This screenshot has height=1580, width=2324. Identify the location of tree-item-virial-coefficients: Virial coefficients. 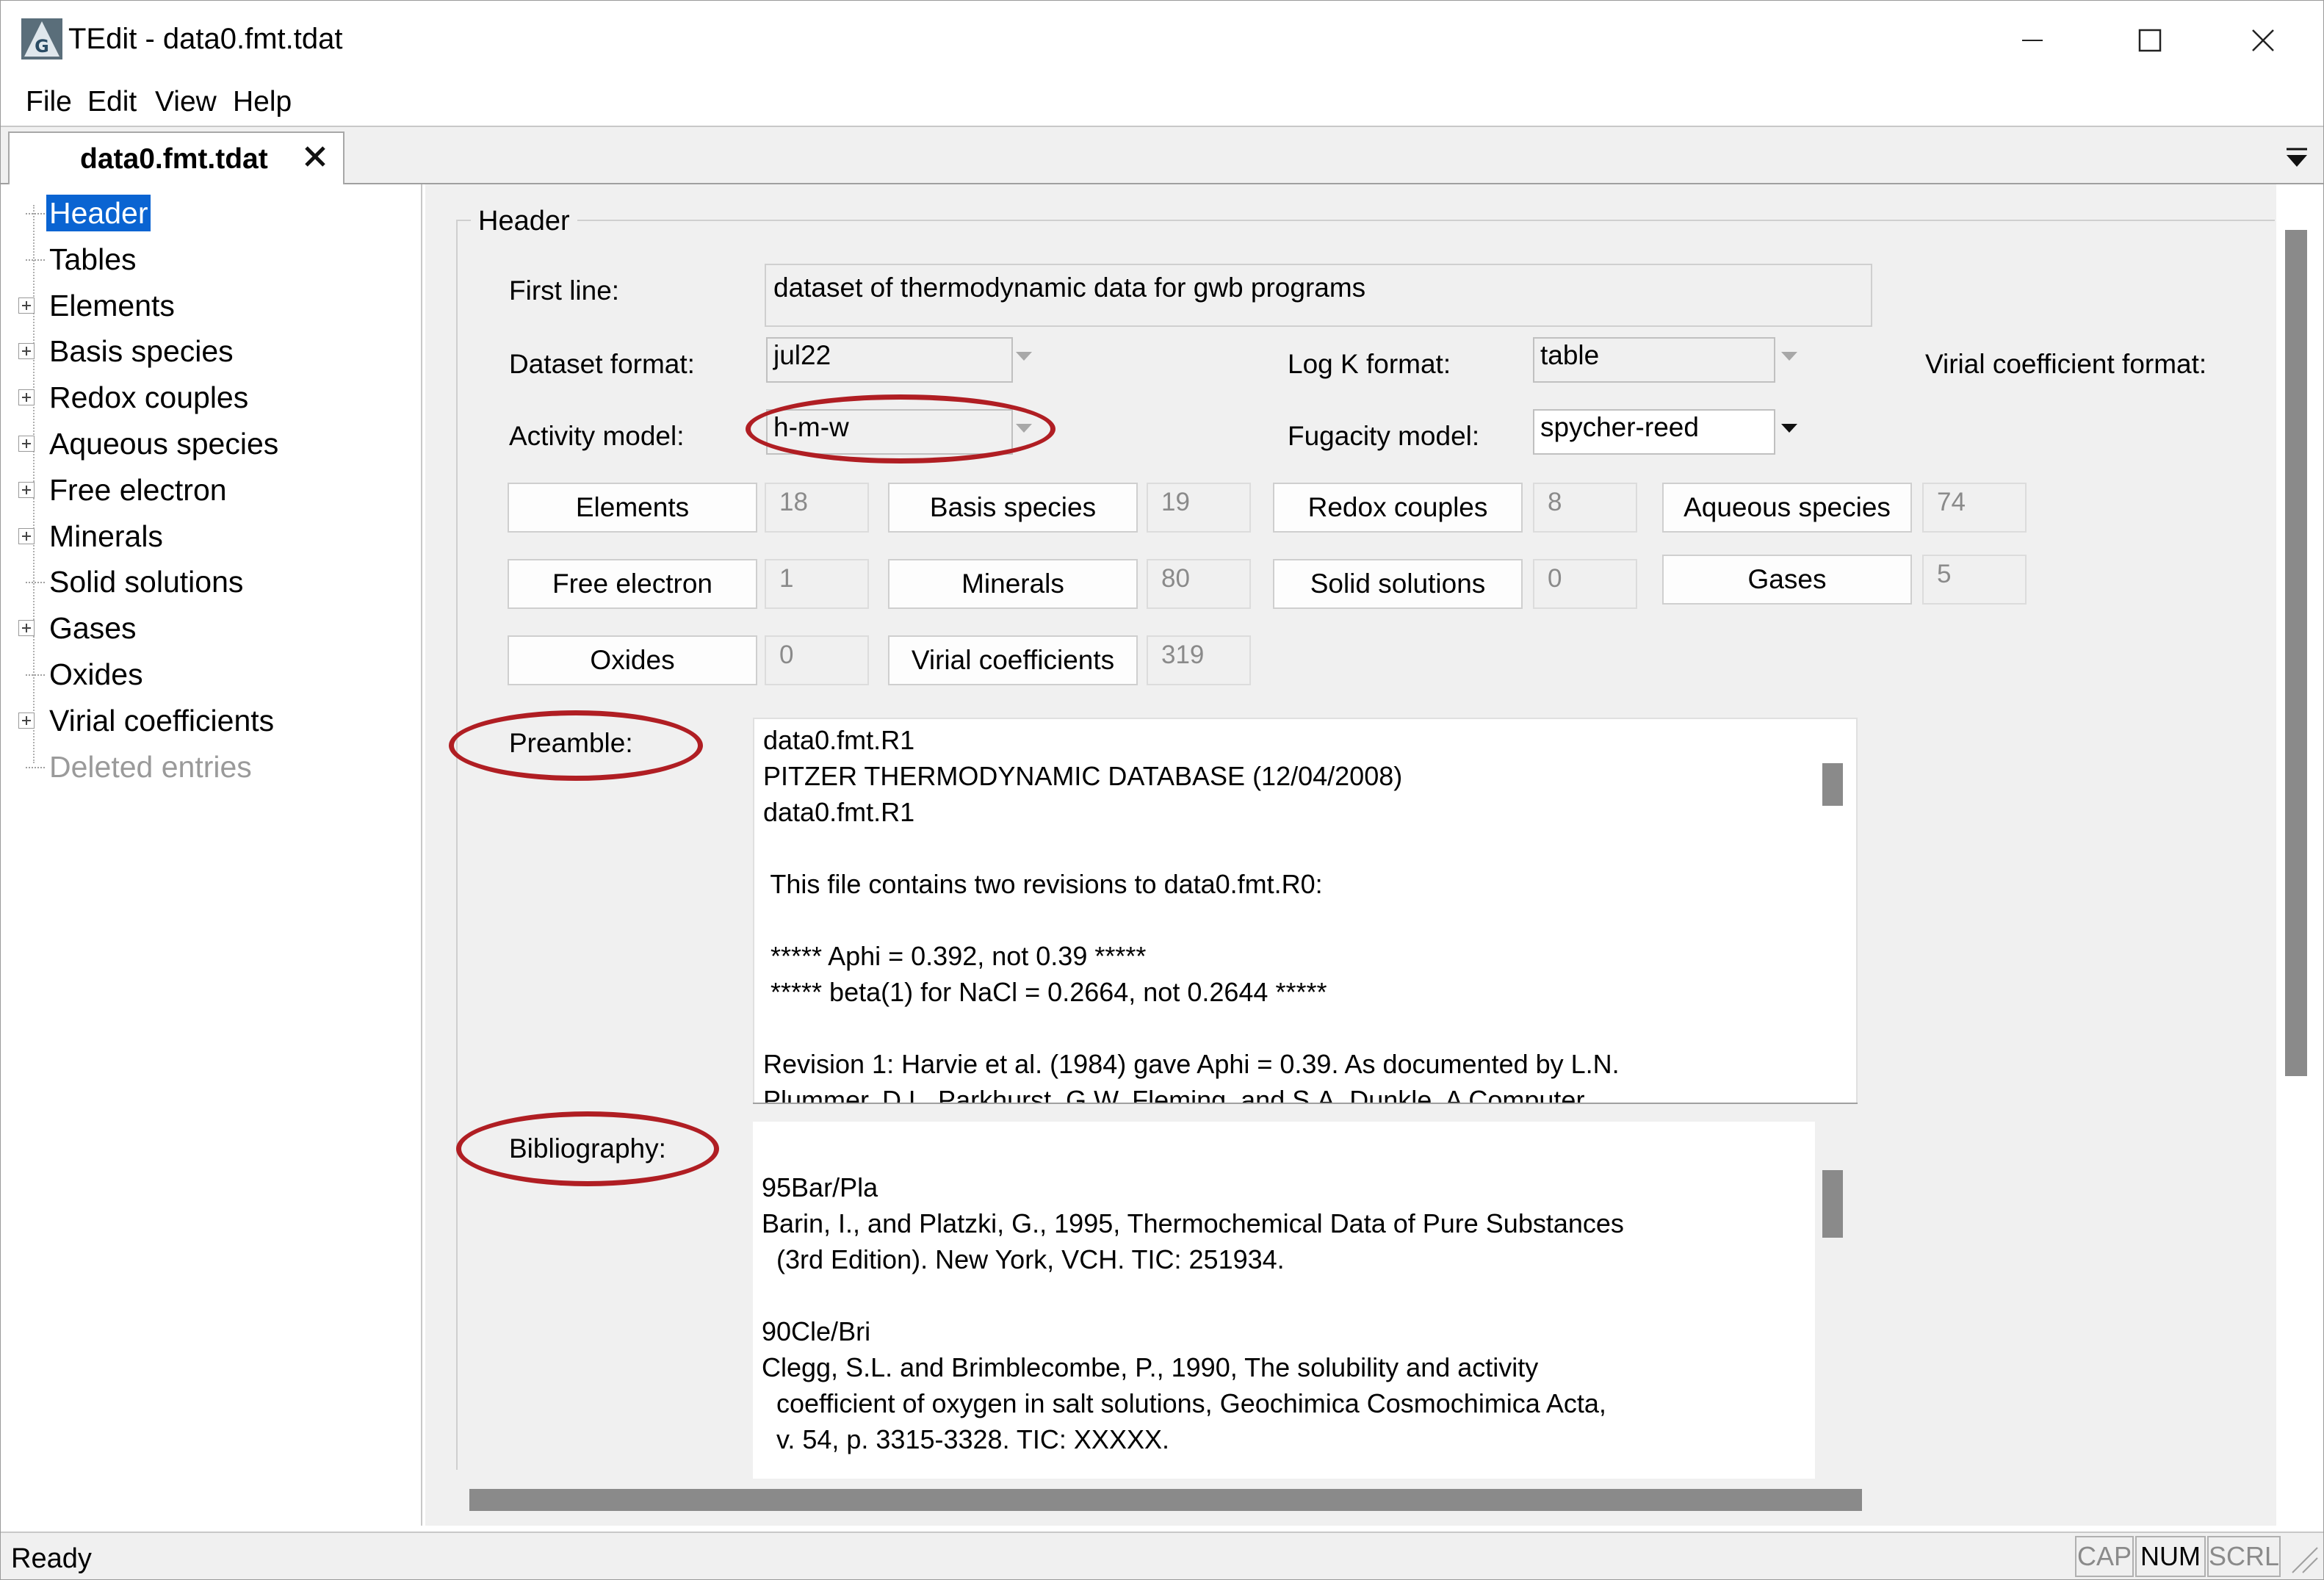
(206, 720).